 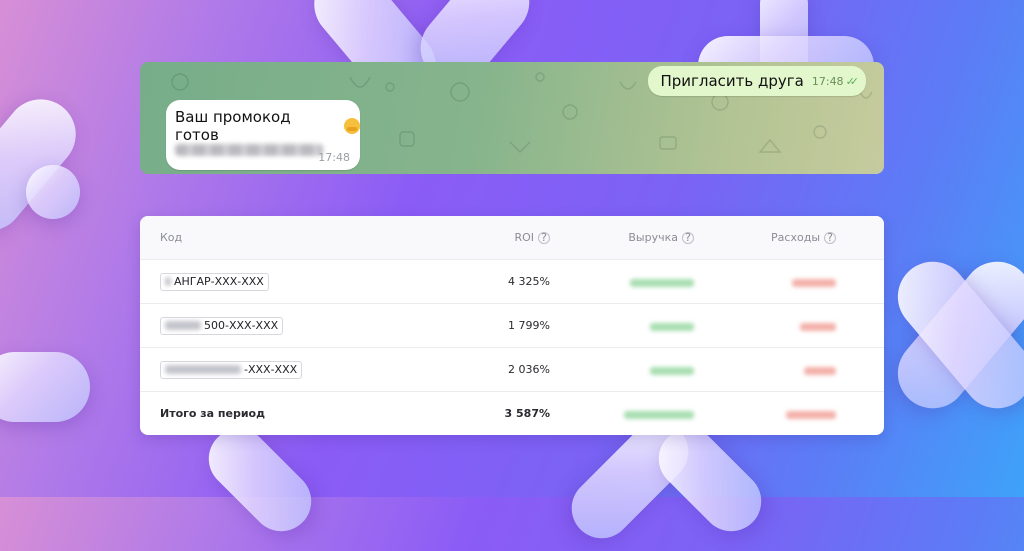 I want to click on roi-value: 4 325%, so click(x=529, y=281).